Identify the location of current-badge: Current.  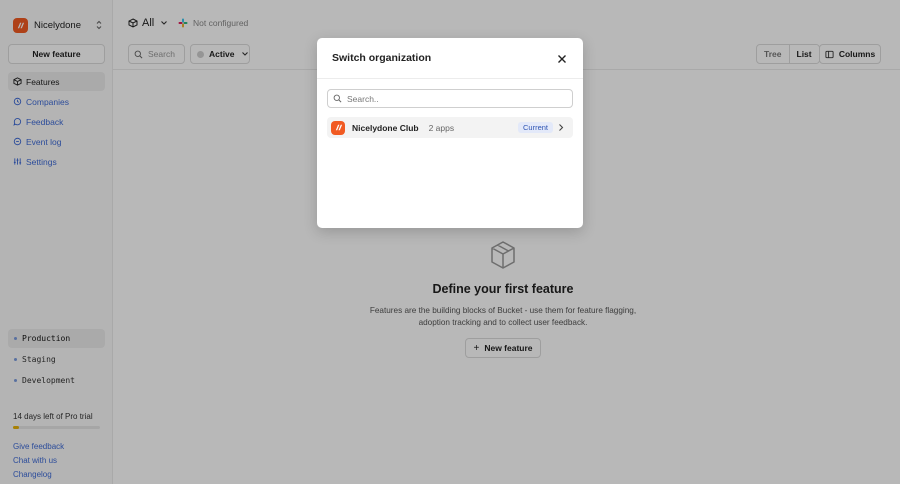
(535, 127).